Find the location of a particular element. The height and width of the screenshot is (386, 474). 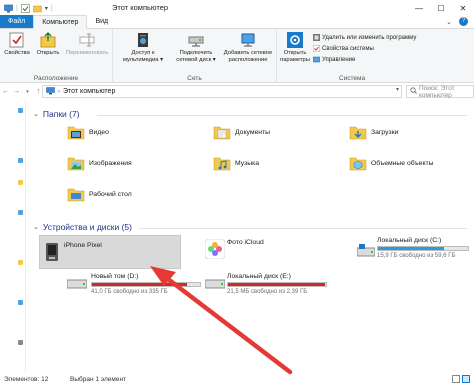

item-count: Элементов: 12 is located at coordinates (26, 379).